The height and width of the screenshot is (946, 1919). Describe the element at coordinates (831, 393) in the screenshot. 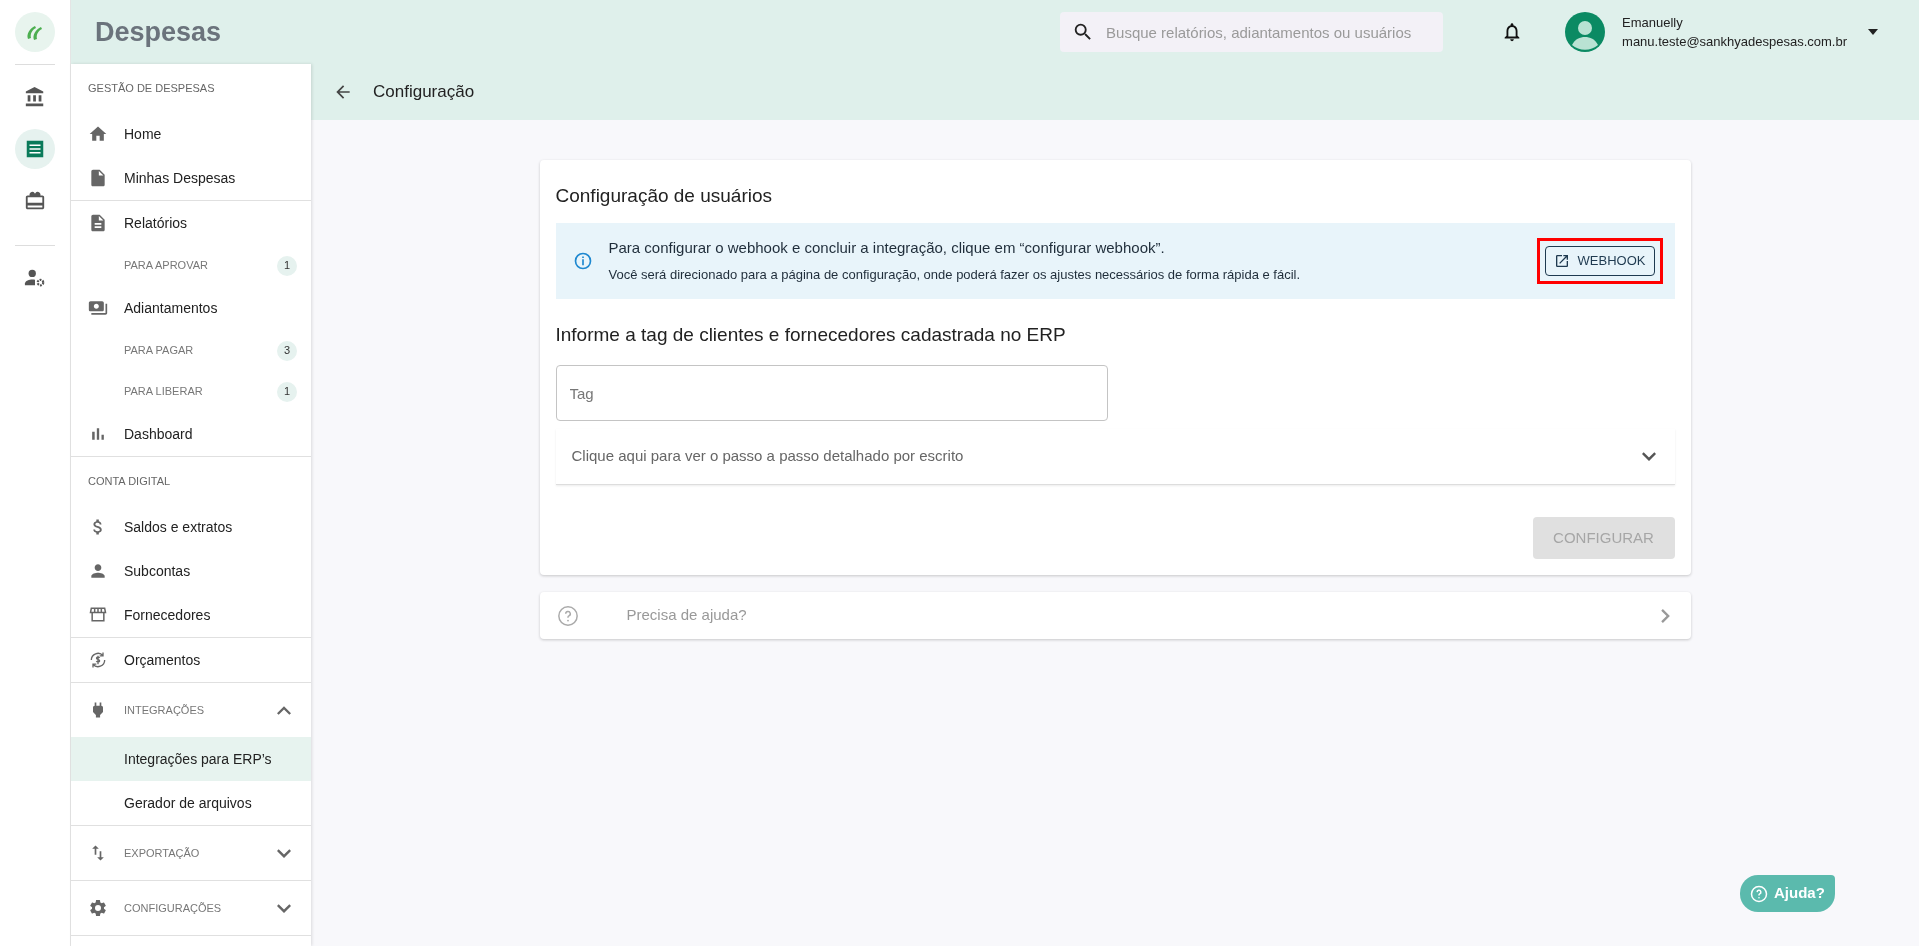

I see `tag-field: Tag` at that location.